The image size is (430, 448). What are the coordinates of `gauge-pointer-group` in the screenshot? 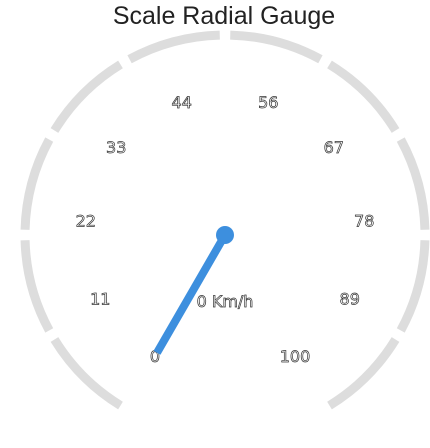 It's located at (193, 290).